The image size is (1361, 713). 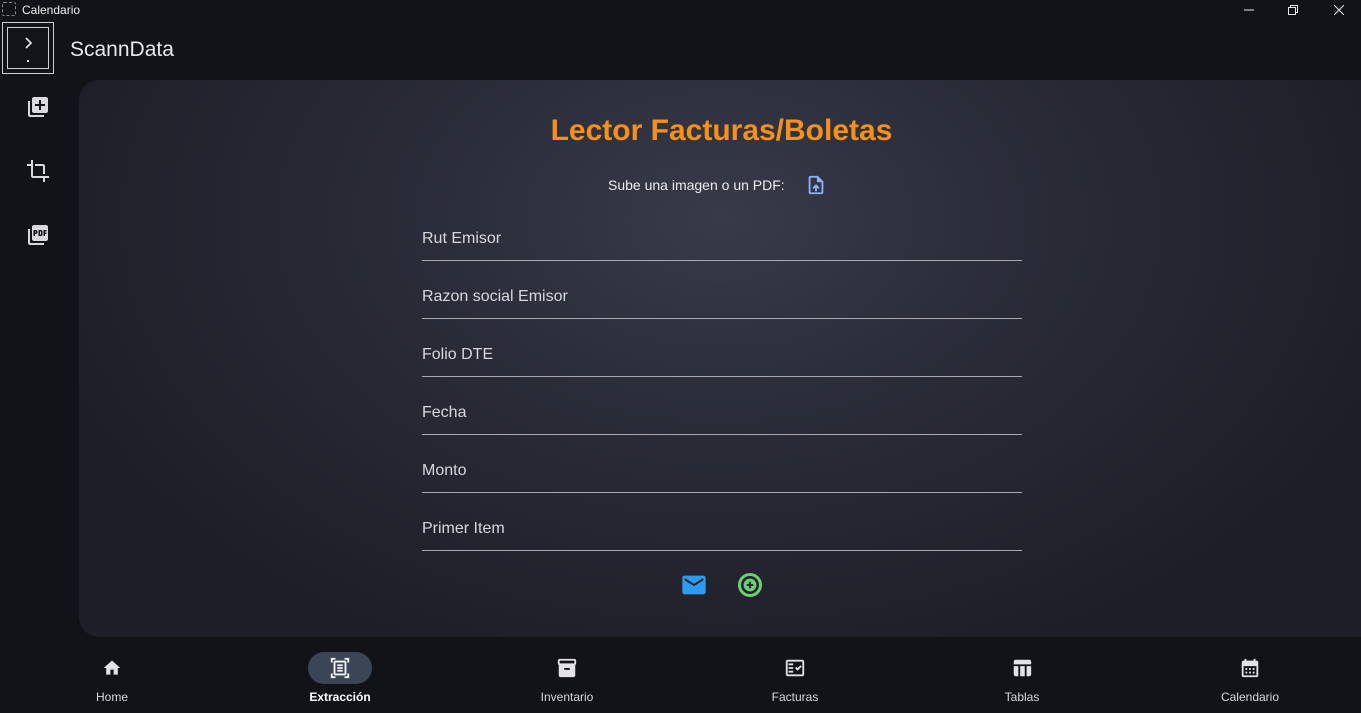 What do you see at coordinates (38, 171) in the screenshot?
I see `crop-icon` at bounding box center [38, 171].